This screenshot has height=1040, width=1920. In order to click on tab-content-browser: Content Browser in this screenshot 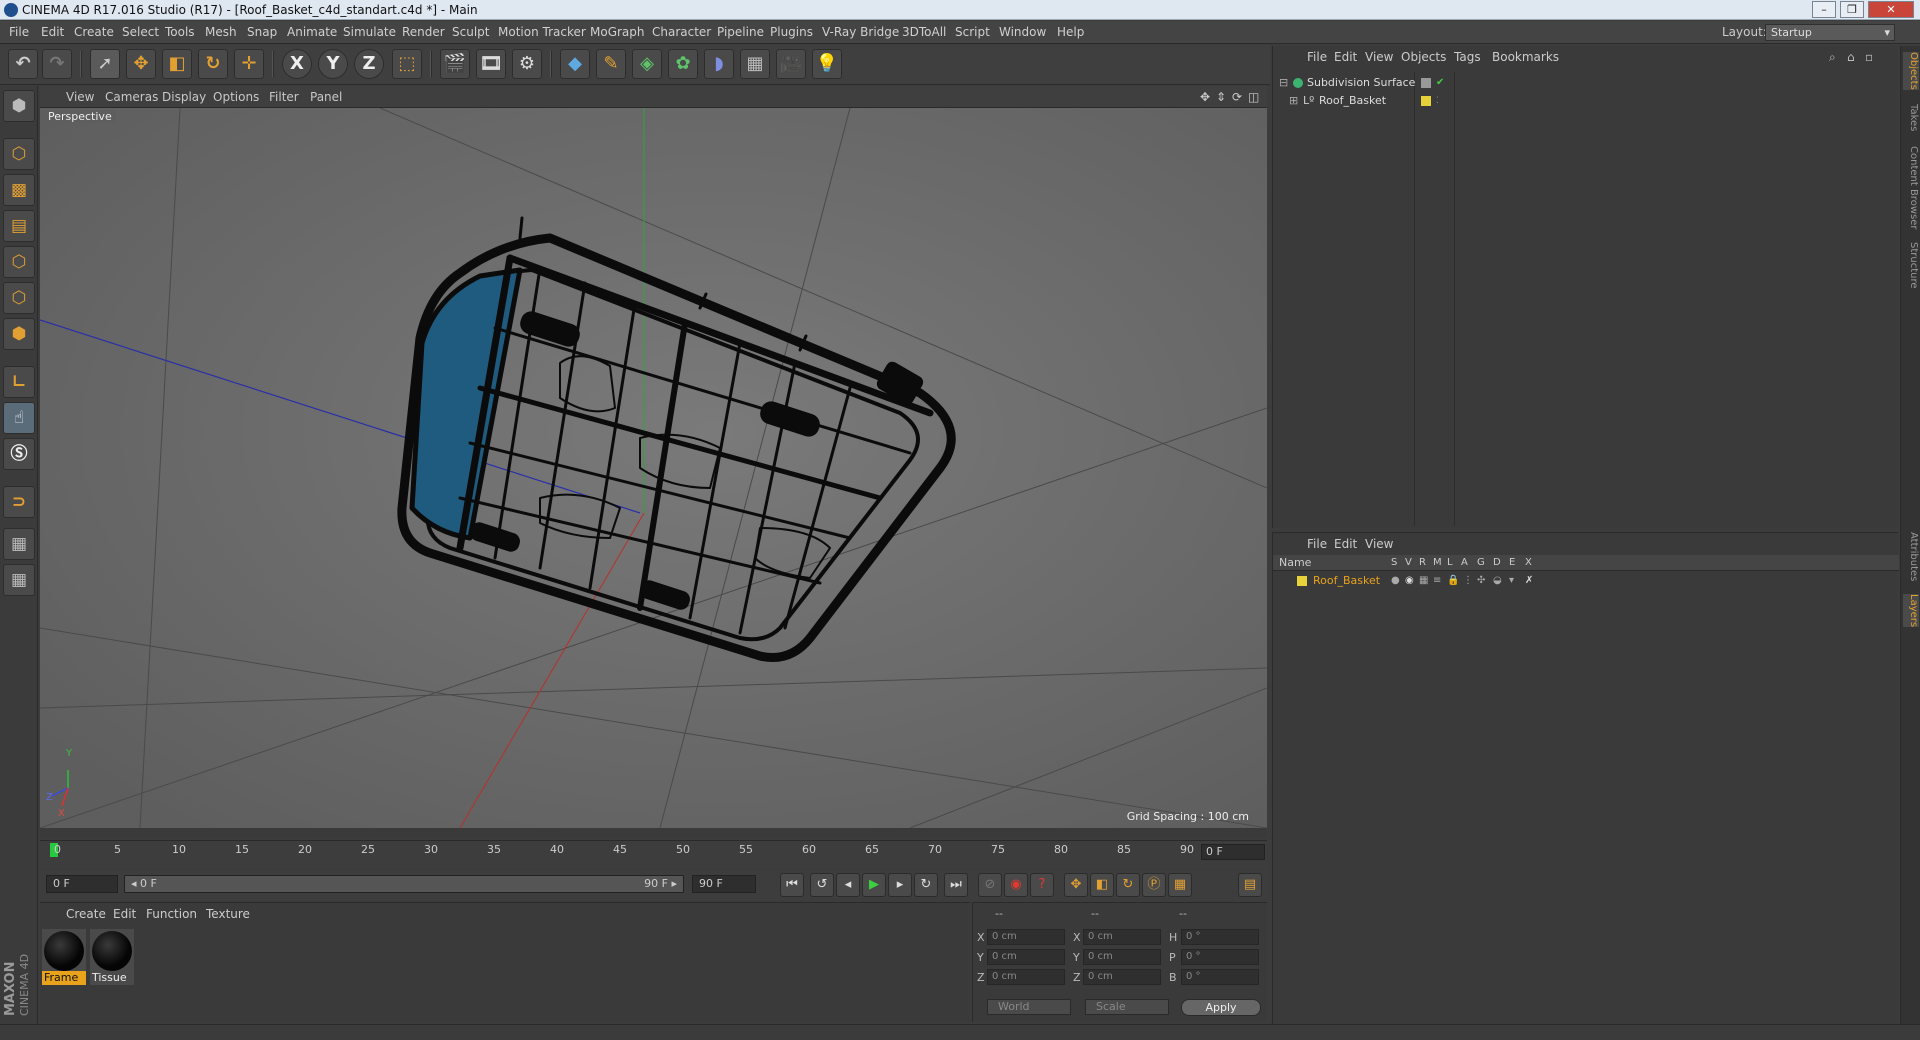, I will do `click(1911, 187)`.